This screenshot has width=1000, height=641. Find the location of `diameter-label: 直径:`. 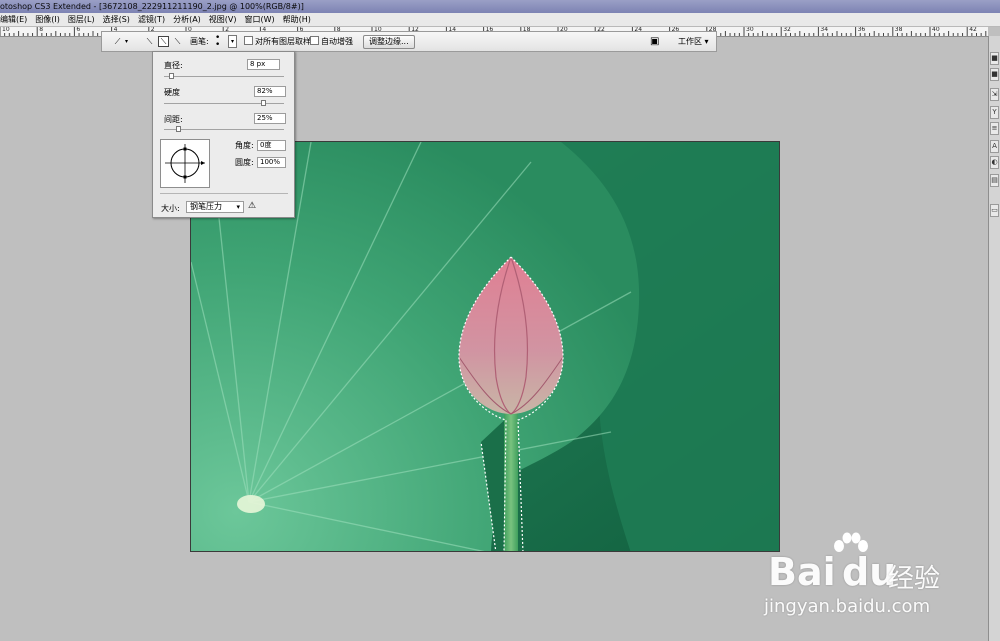

diameter-label: 直径: is located at coordinates (173, 65).